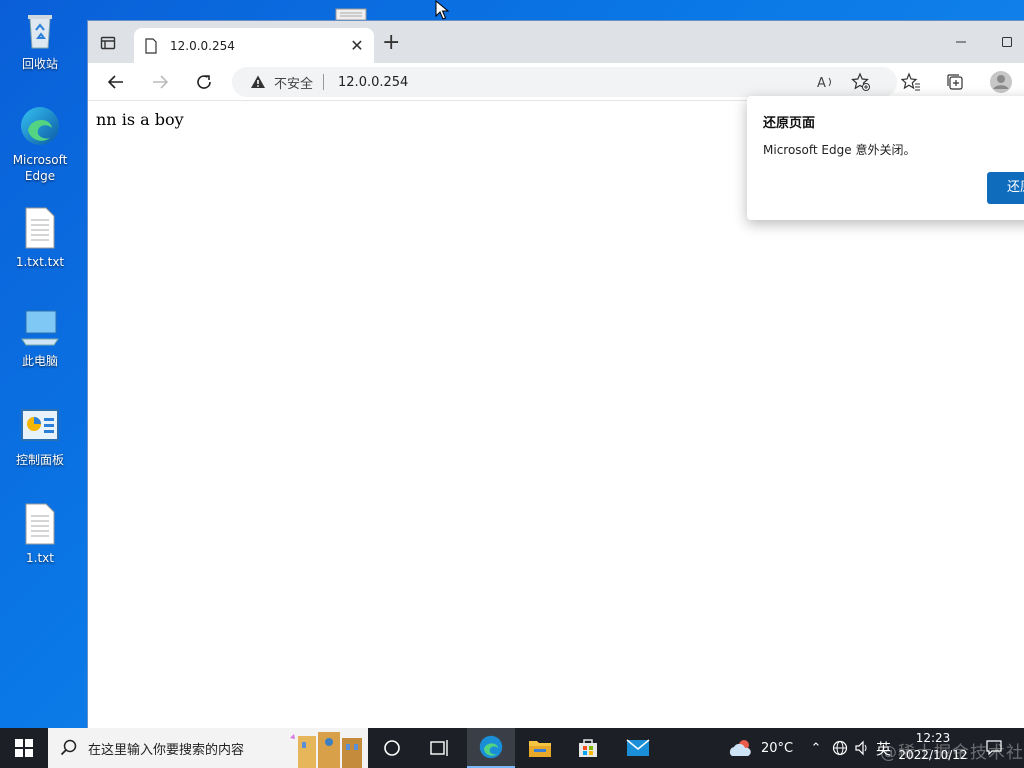 The width and height of the screenshot is (1024, 768). What do you see at coordinates (952, 753) in the screenshot?
I see `watermark-text: @稀土掘金技术社区` at bounding box center [952, 753].